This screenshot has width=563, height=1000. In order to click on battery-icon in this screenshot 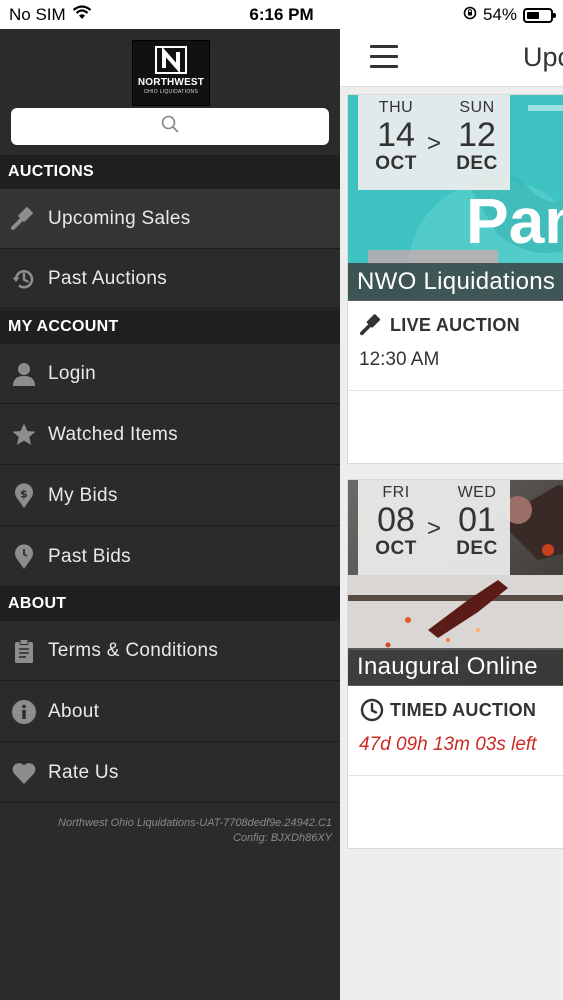, I will do `click(539, 15)`.